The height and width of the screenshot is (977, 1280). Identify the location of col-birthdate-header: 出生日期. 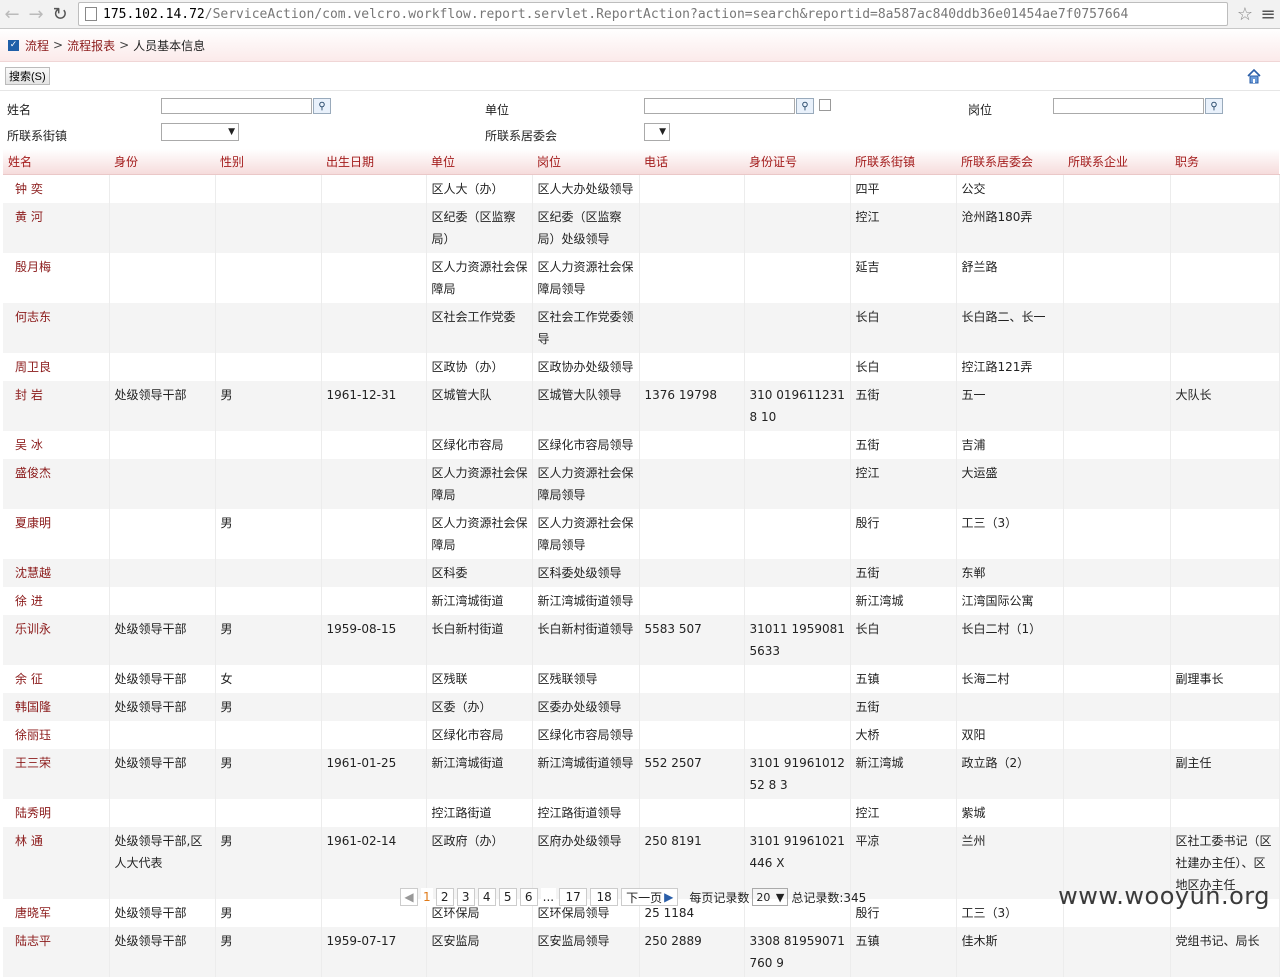
(373, 162).